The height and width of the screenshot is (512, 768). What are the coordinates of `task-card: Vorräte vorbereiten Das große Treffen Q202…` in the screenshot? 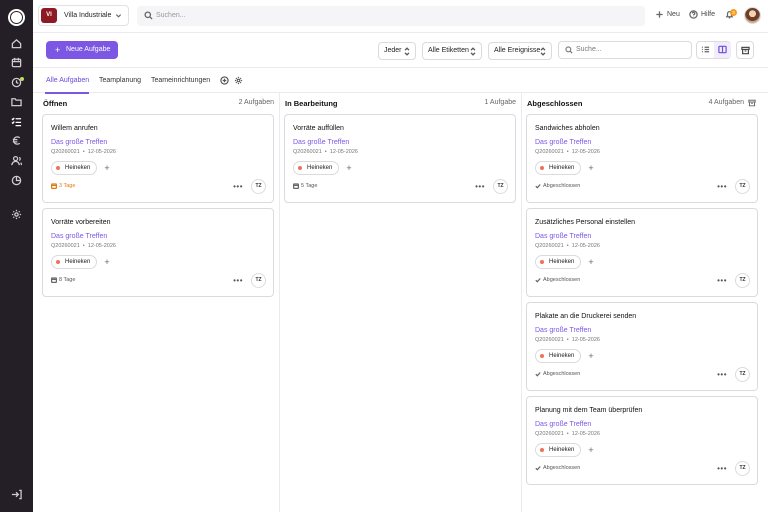 It's located at (158, 252).